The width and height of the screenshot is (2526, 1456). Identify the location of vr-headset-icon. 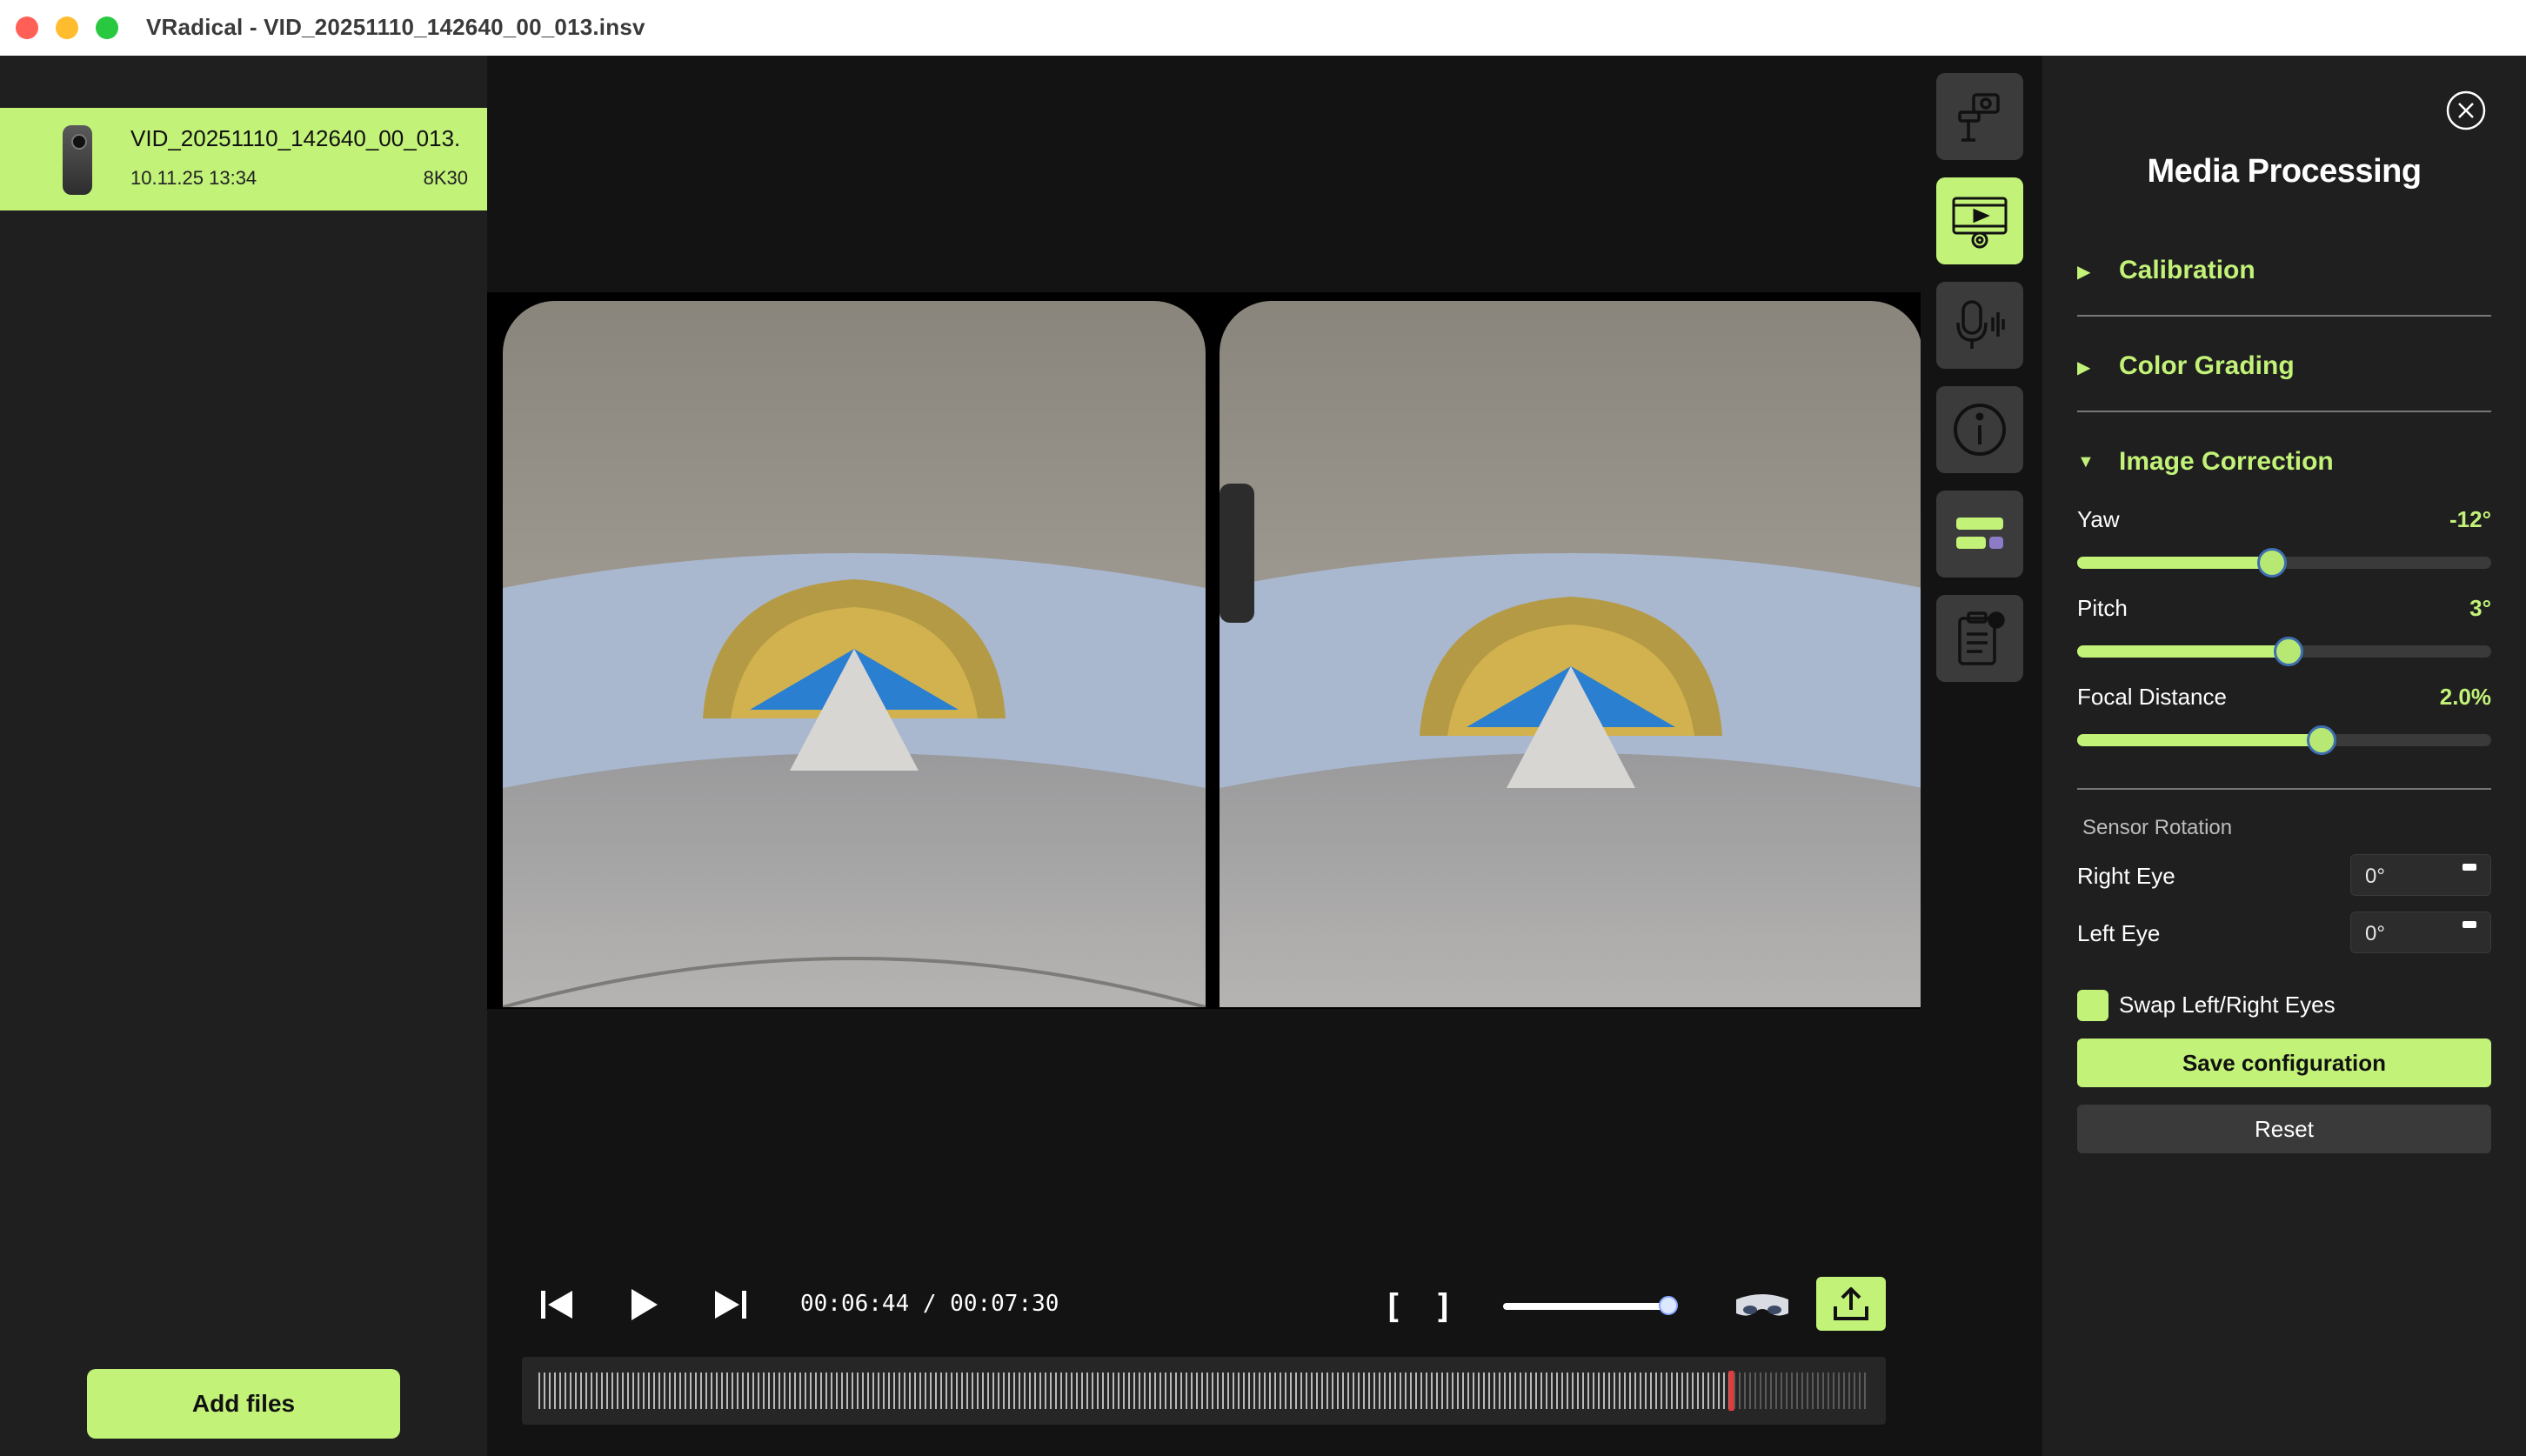
(1763, 1306).